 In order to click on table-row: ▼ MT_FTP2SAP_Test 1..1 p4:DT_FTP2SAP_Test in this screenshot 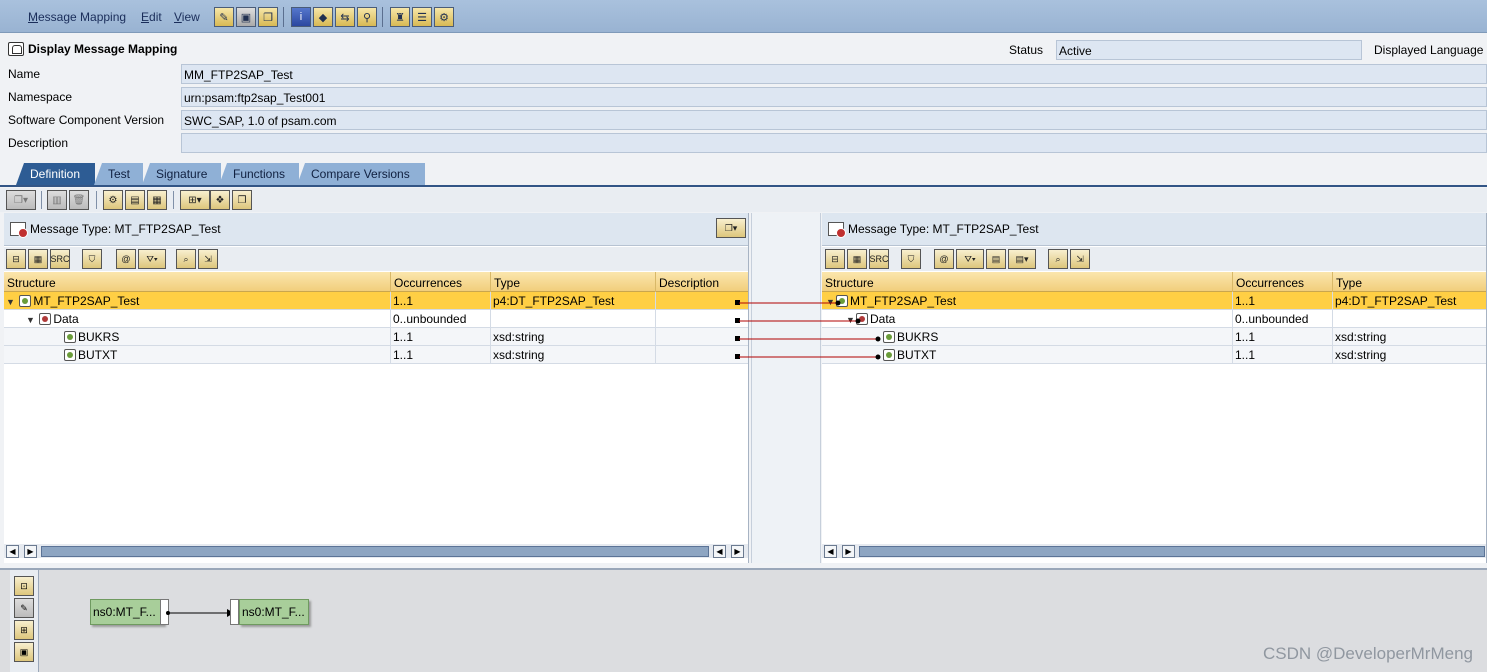, I will do `click(1154, 301)`.